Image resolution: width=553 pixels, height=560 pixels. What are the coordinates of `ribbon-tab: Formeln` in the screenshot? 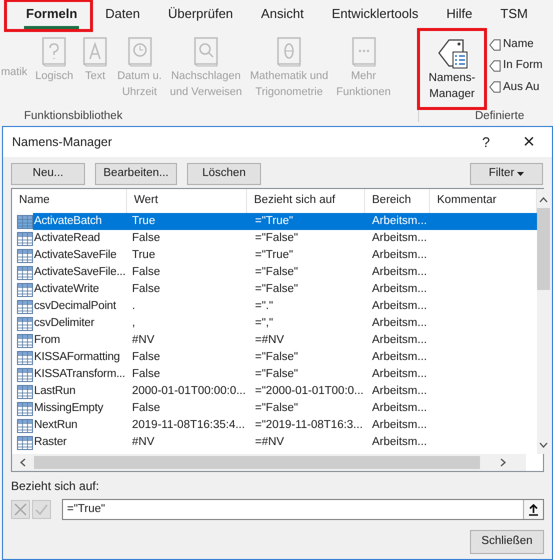 It's located at (52, 15).